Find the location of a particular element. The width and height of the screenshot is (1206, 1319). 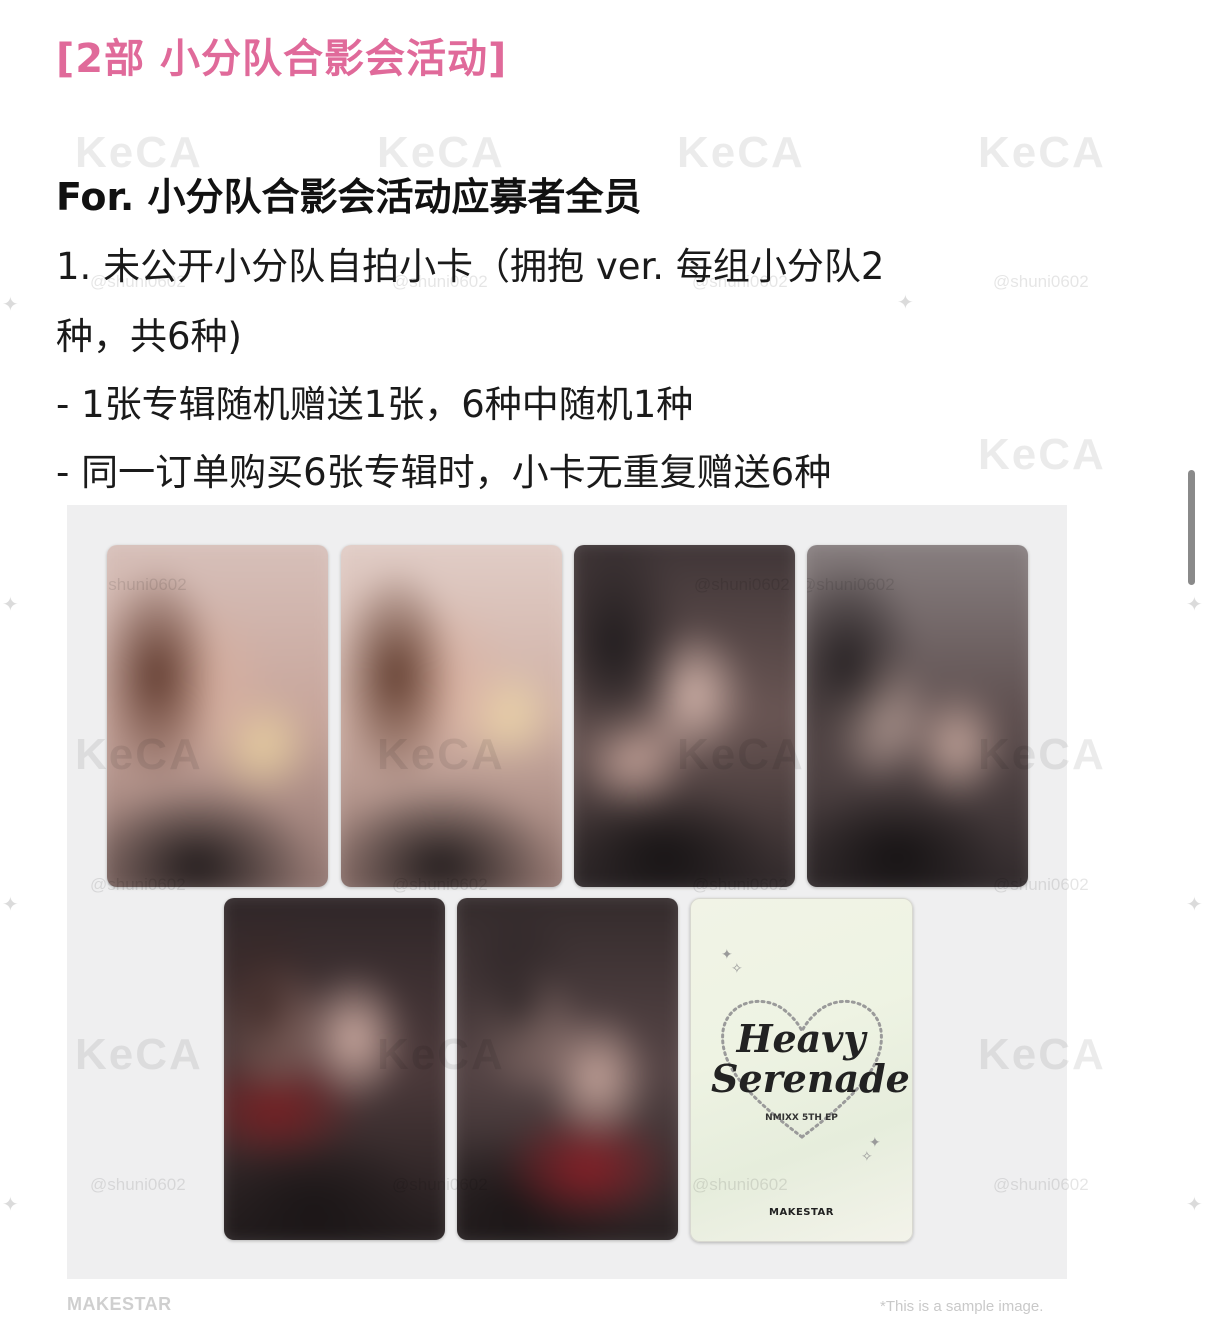

sample-image-note: *This is a sample image. is located at coordinates (962, 1306).